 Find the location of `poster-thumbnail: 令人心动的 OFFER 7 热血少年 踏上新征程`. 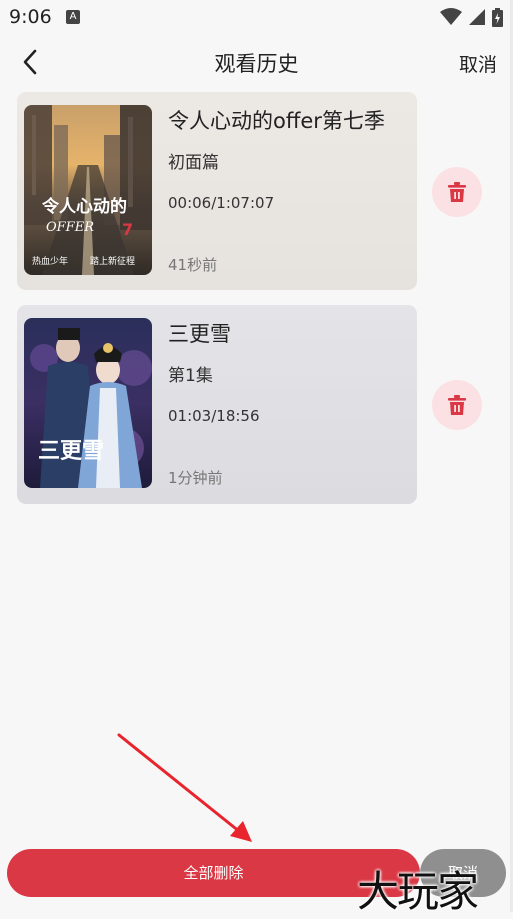

poster-thumbnail: 令人心动的 OFFER 7 热血少年 踏上新征程 is located at coordinates (88, 190).